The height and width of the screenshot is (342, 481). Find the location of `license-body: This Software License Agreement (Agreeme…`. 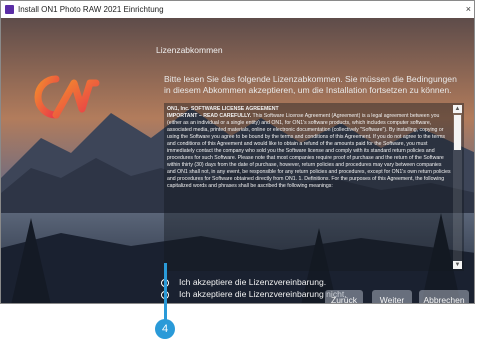

license-body: This Software License Agreement (Agreeme… is located at coordinates (309, 147).